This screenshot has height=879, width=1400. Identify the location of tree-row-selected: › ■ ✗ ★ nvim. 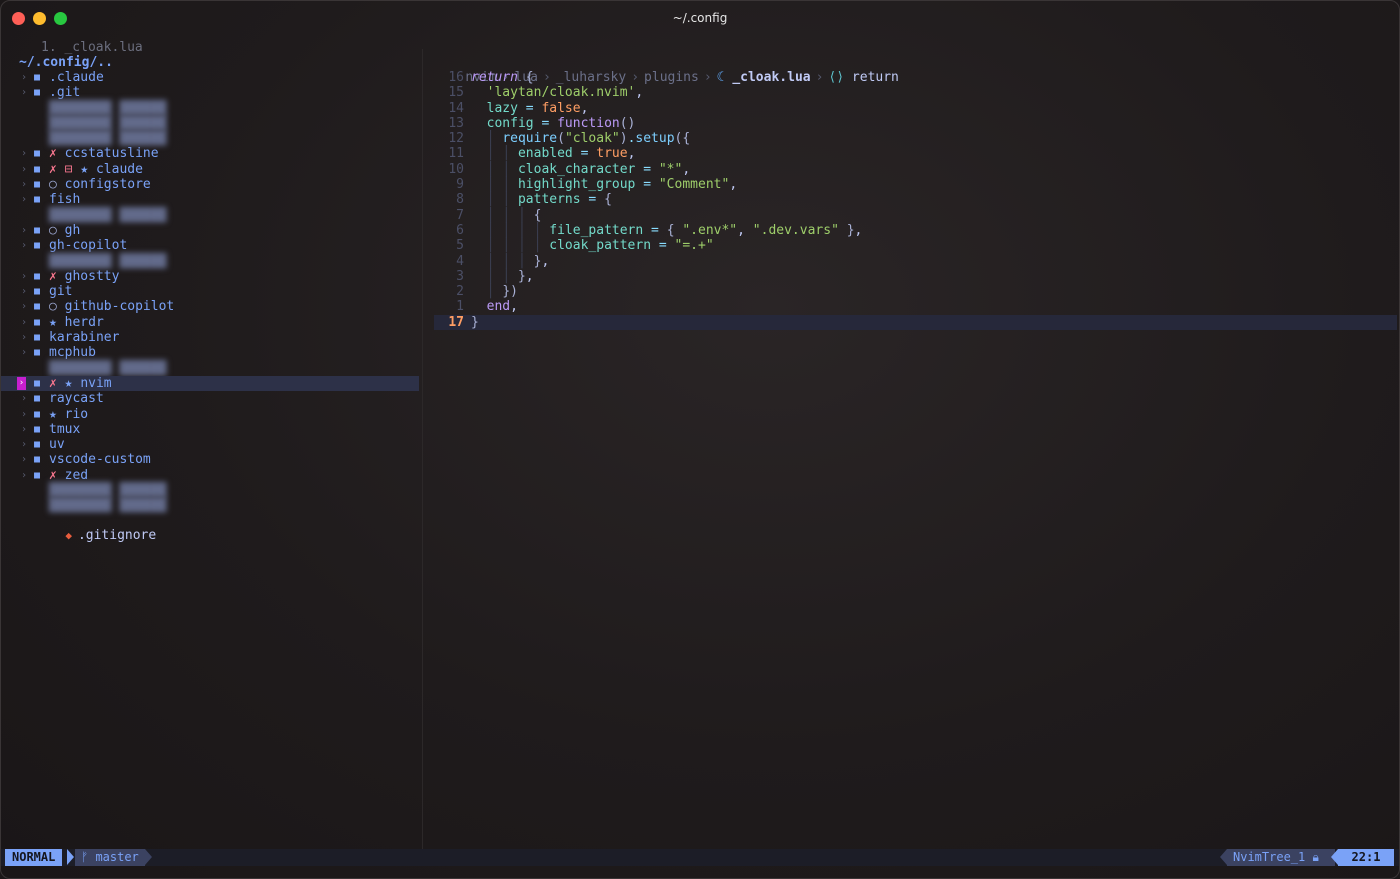
(210, 383).